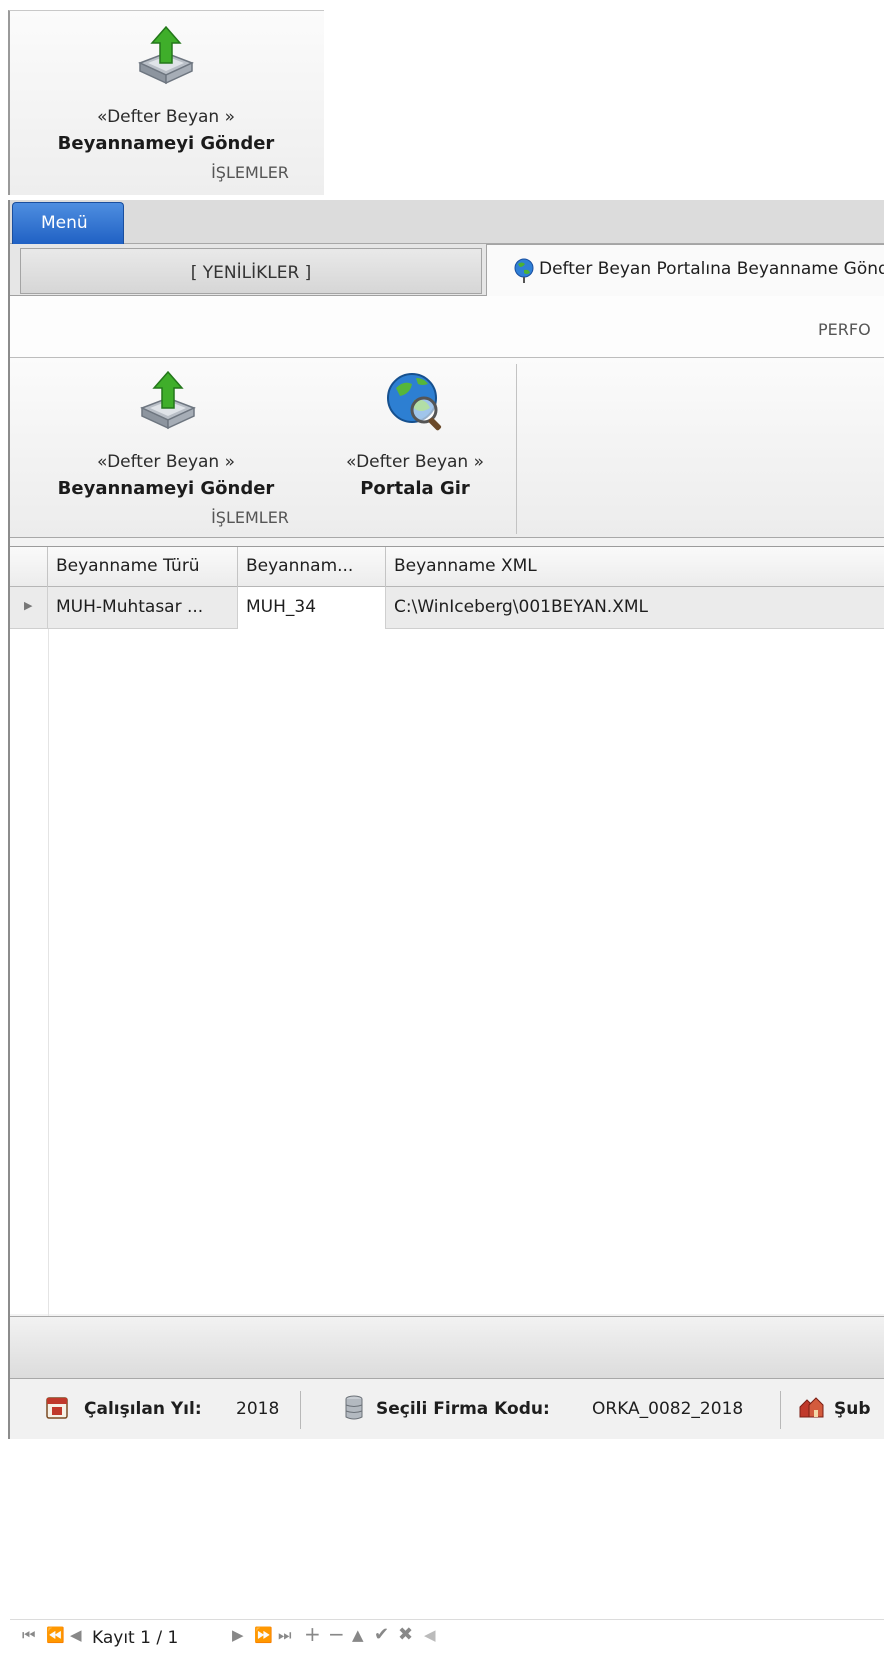  Describe the element at coordinates (135, 1638) in the screenshot. I see `nav-record-text: Kayıt 1 / 1` at that location.